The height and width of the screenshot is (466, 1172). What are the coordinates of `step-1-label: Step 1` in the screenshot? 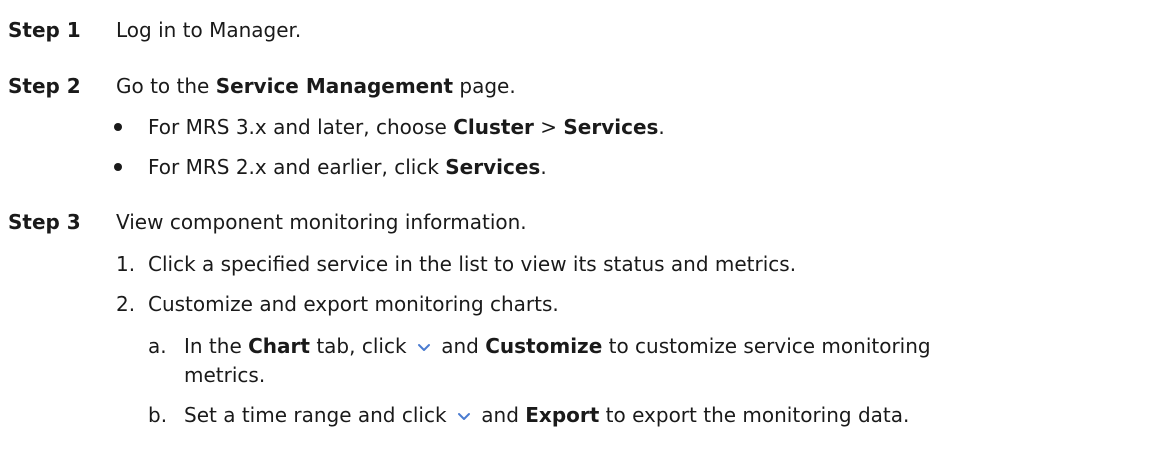 It's located at (44, 30).